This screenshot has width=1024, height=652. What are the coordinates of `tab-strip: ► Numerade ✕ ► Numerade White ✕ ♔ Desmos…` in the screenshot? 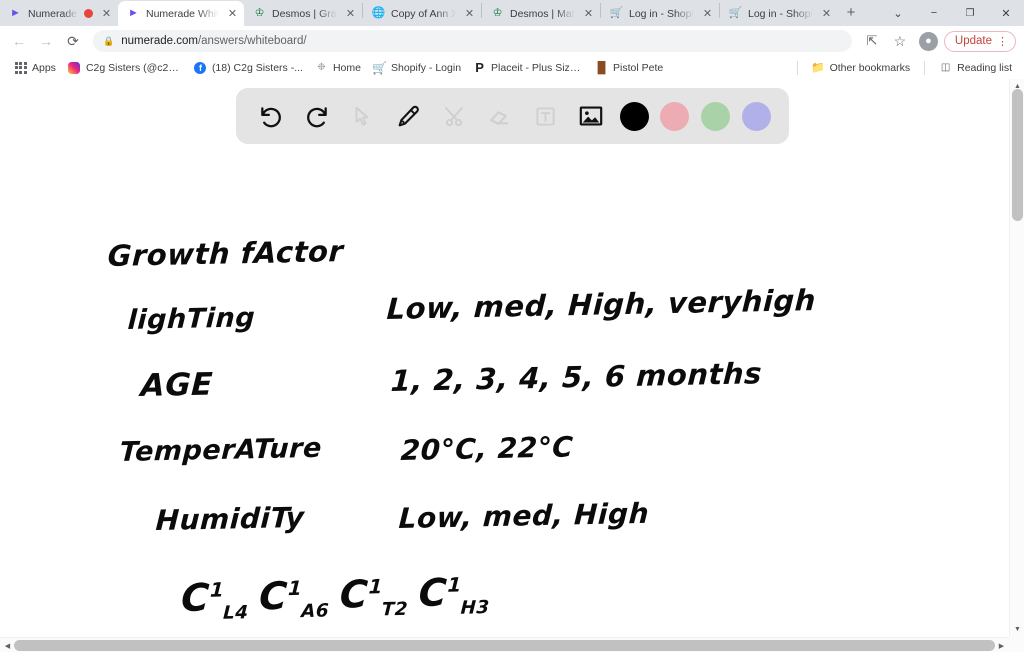 It's located at (512, 13).